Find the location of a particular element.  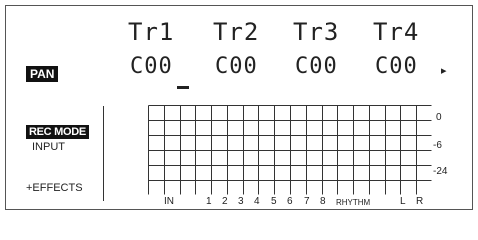

channel-label-4: 4 is located at coordinates (257, 201).